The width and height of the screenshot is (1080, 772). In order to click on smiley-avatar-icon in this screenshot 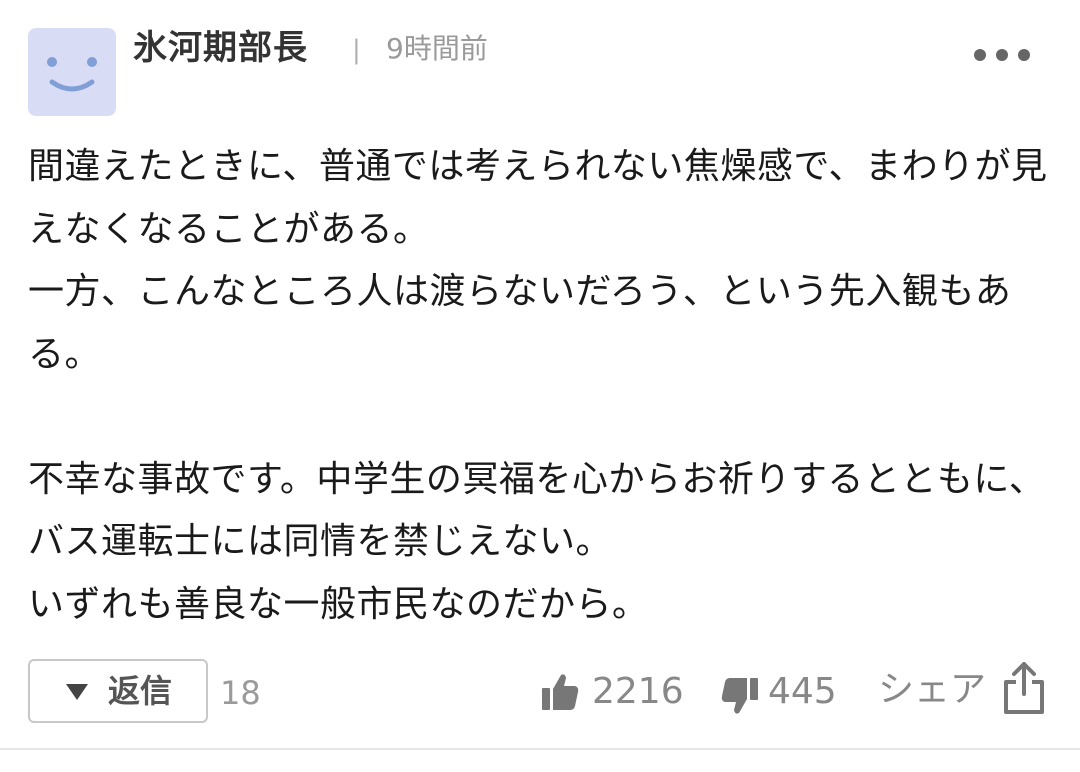, I will do `click(72, 74)`.